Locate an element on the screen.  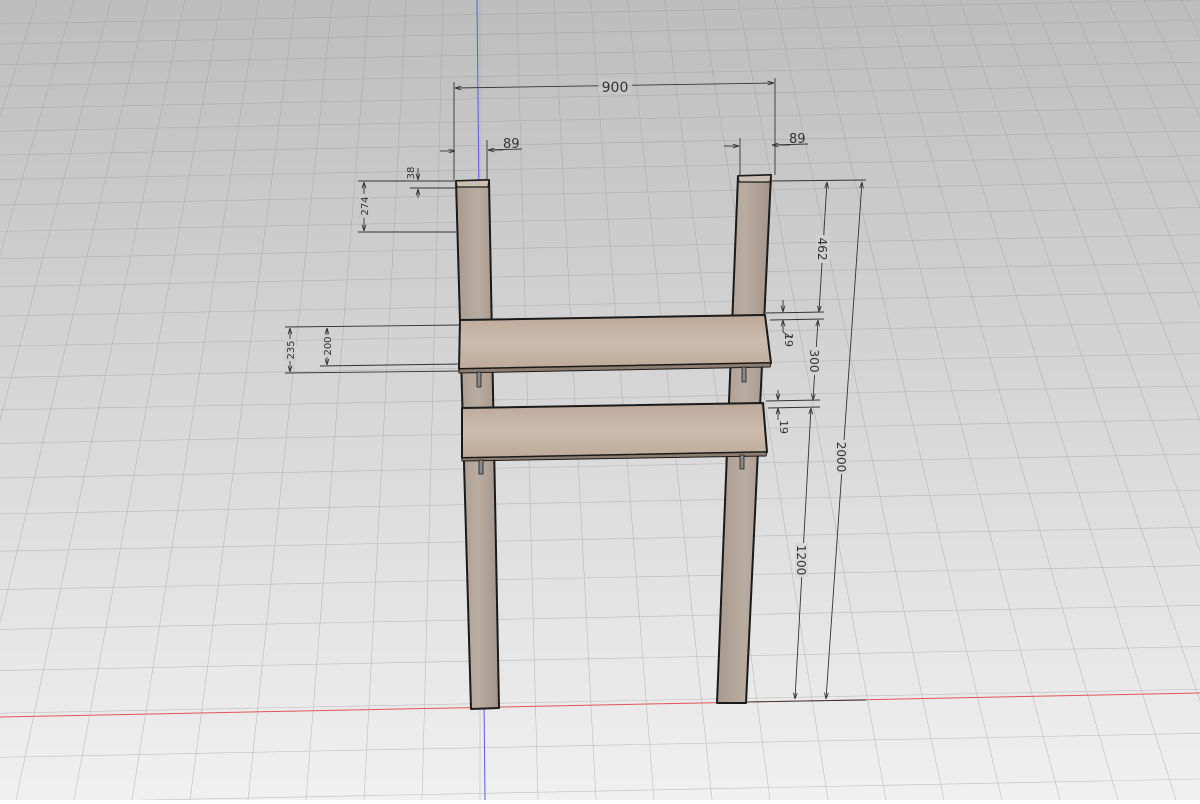
dim-lower-board-height: 1200 is located at coordinates (801, 560).